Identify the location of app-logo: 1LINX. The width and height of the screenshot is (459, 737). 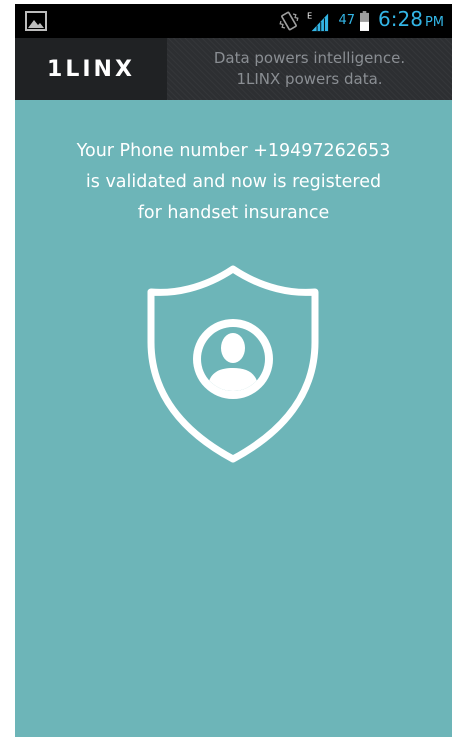
(91, 69).